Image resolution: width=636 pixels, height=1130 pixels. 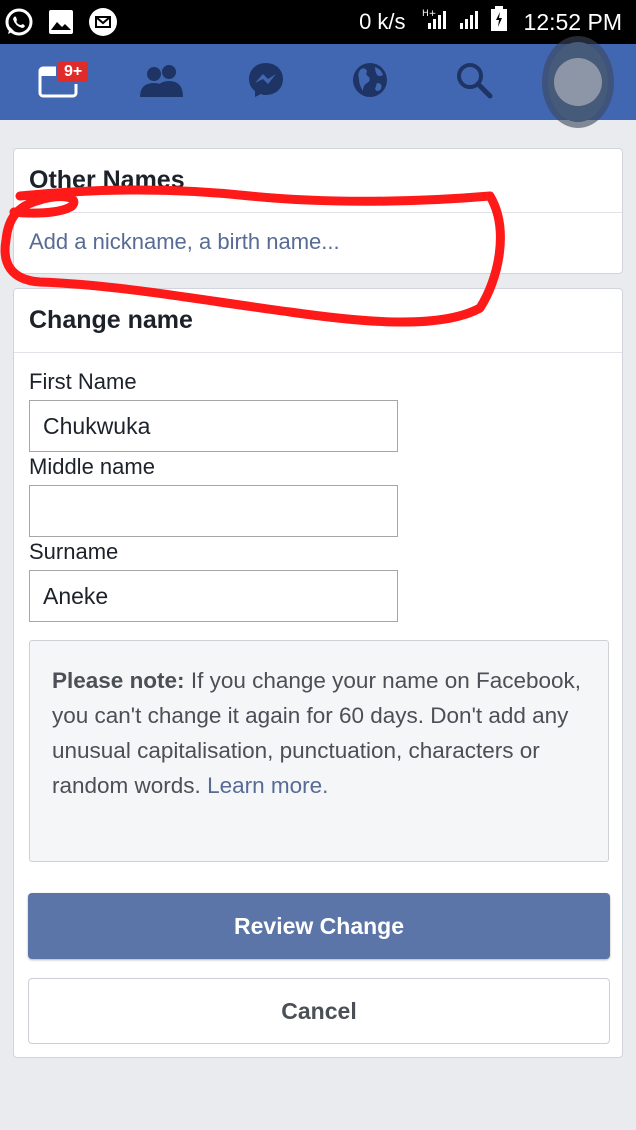 I want to click on status-bar: 0 k/s H+ 12:52 PM, so click(x=318, y=22).